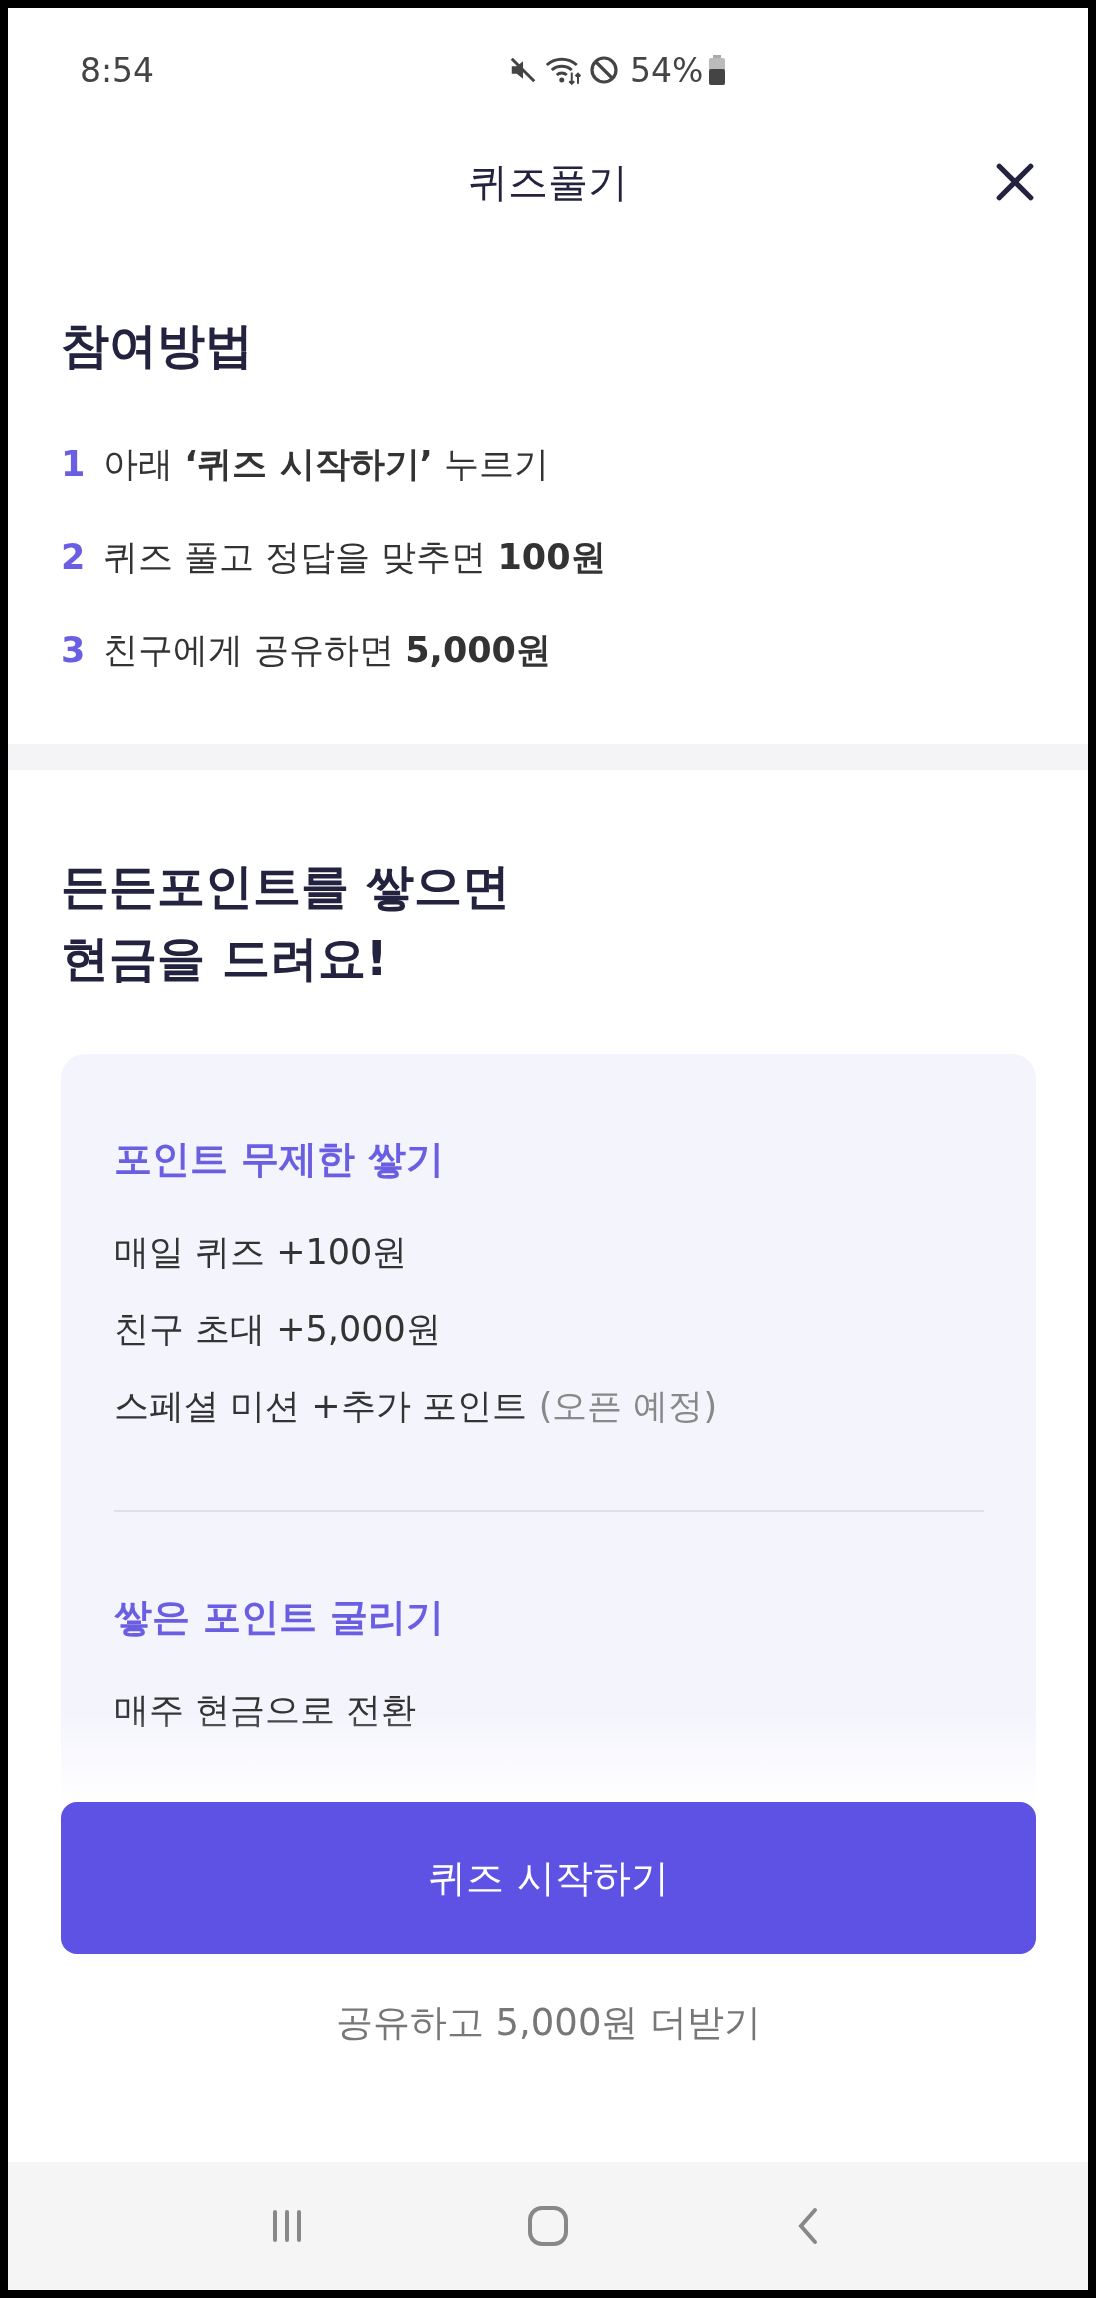 The height and width of the screenshot is (2298, 1096). Describe the element at coordinates (326, 465) in the screenshot. I see `step-text: 아래 ‘퀴즈 시작하기’ 누르기` at that location.